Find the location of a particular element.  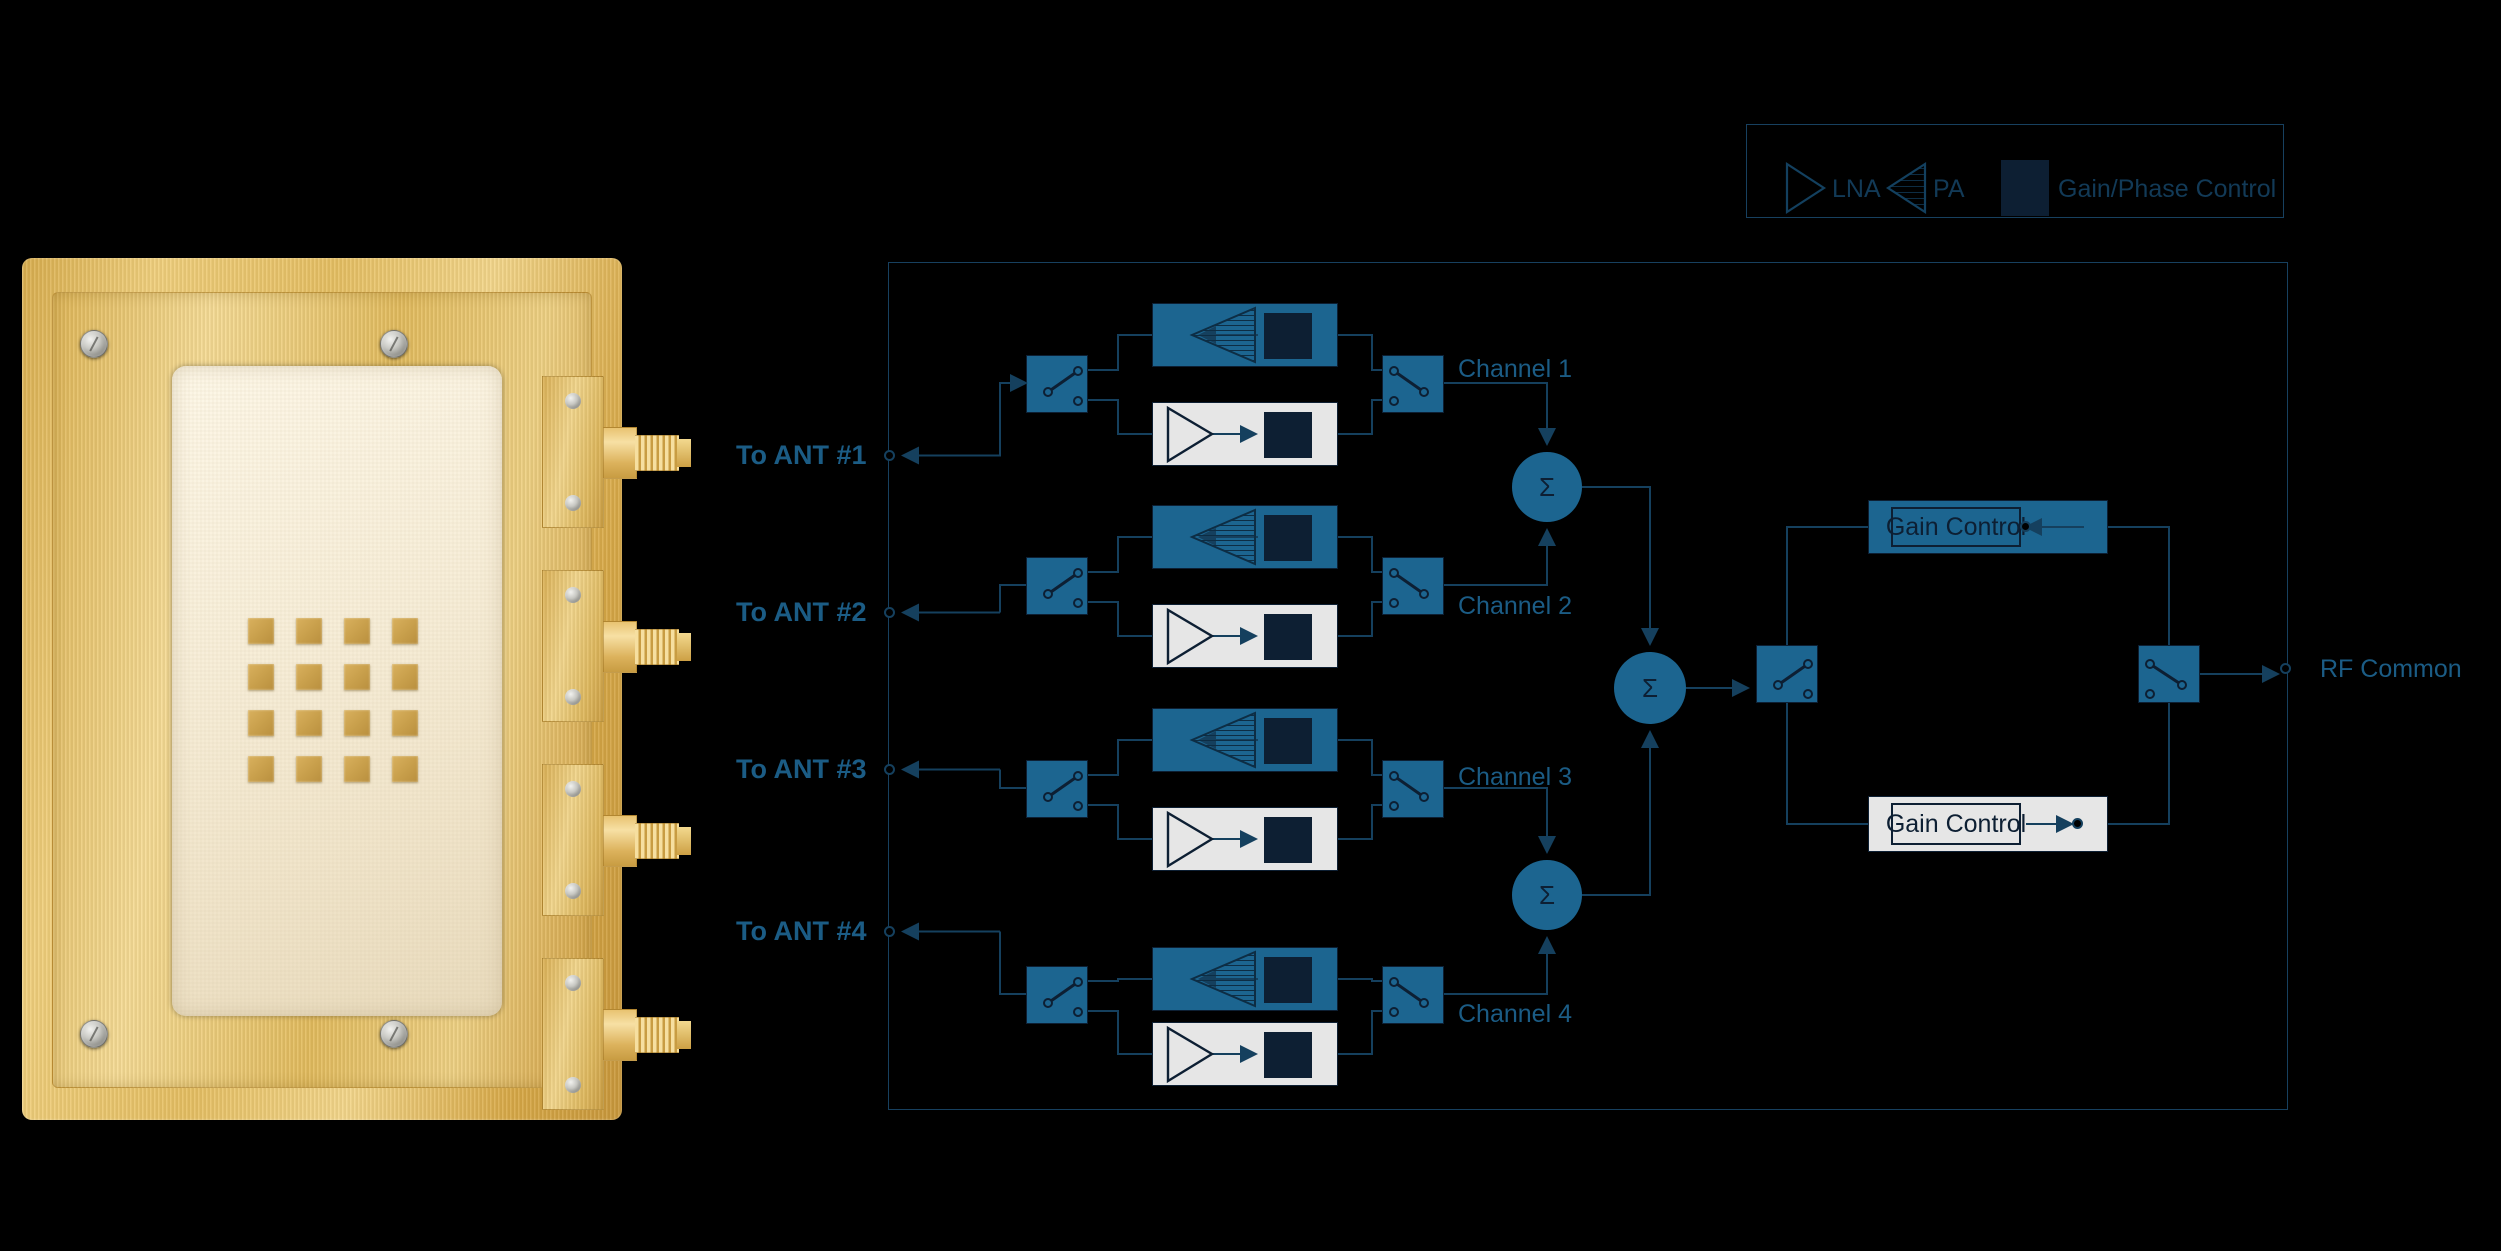

channel-label-1: Channel 1 is located at coordinates (1515, 369).